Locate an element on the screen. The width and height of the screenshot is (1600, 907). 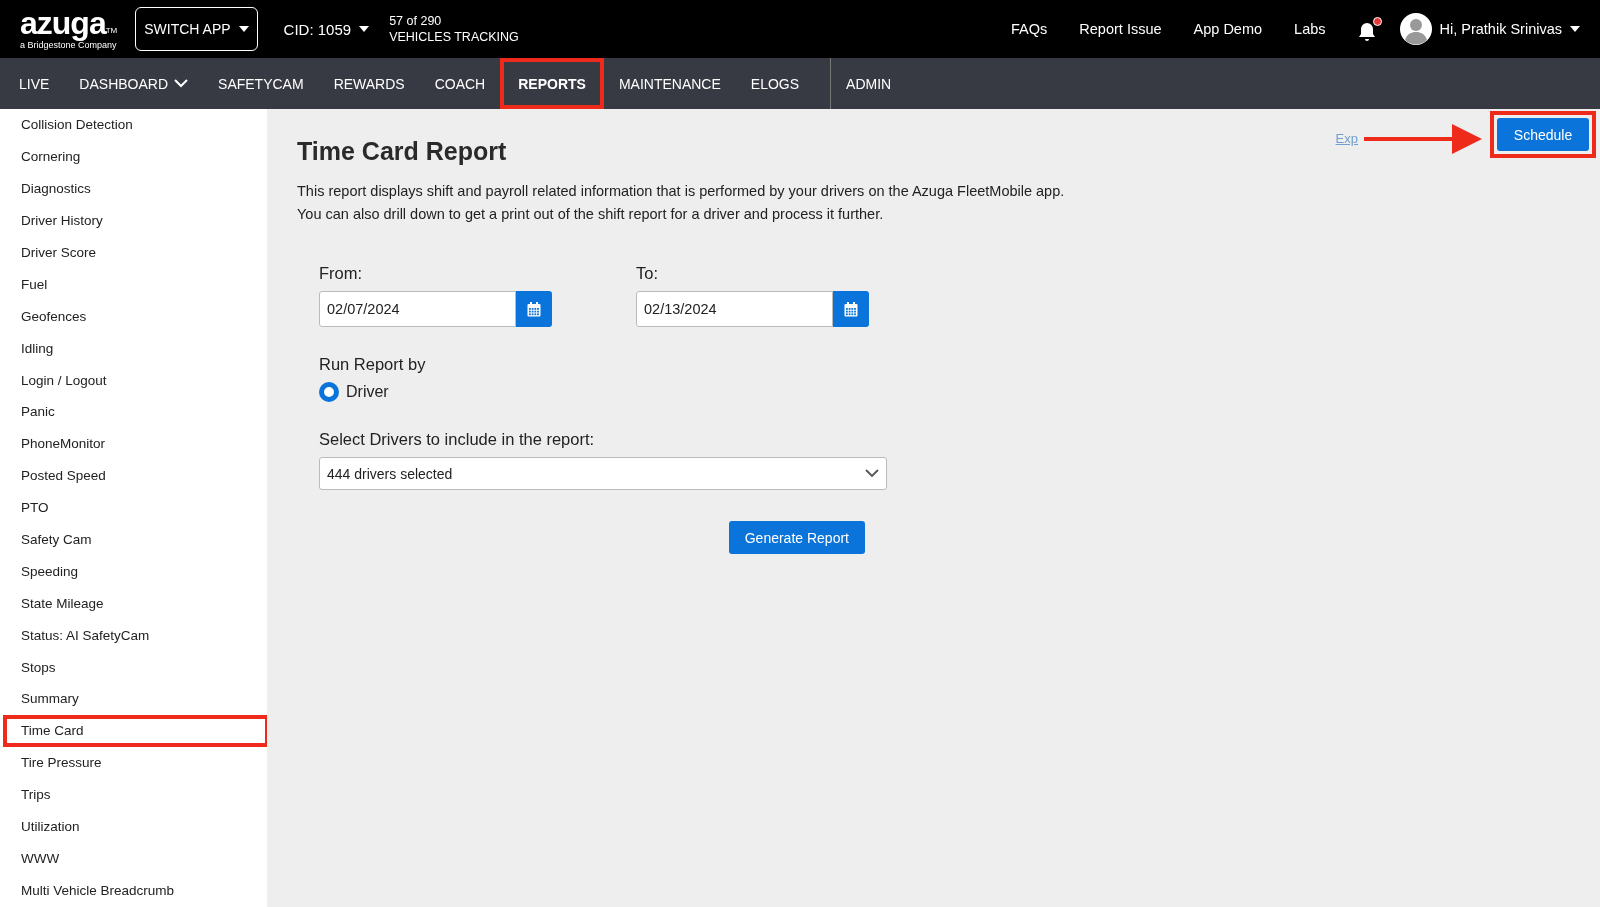
sidebar-item: Idling is located at coordinates (133, 348).